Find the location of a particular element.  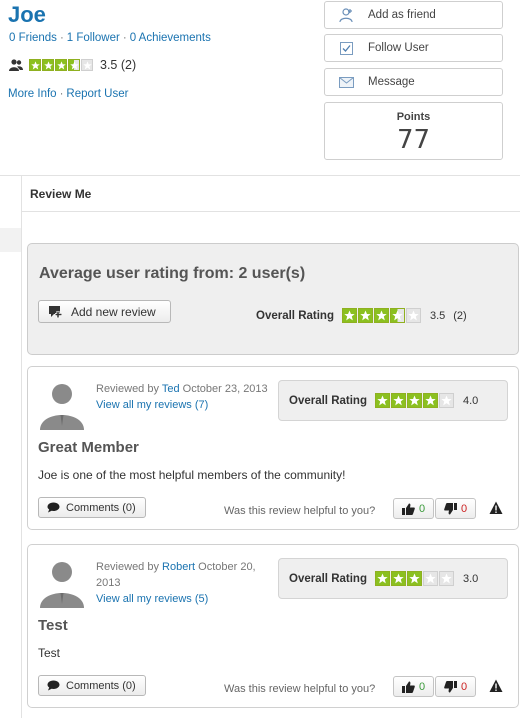

left-nav-tab is located at coordinates (10, 240).